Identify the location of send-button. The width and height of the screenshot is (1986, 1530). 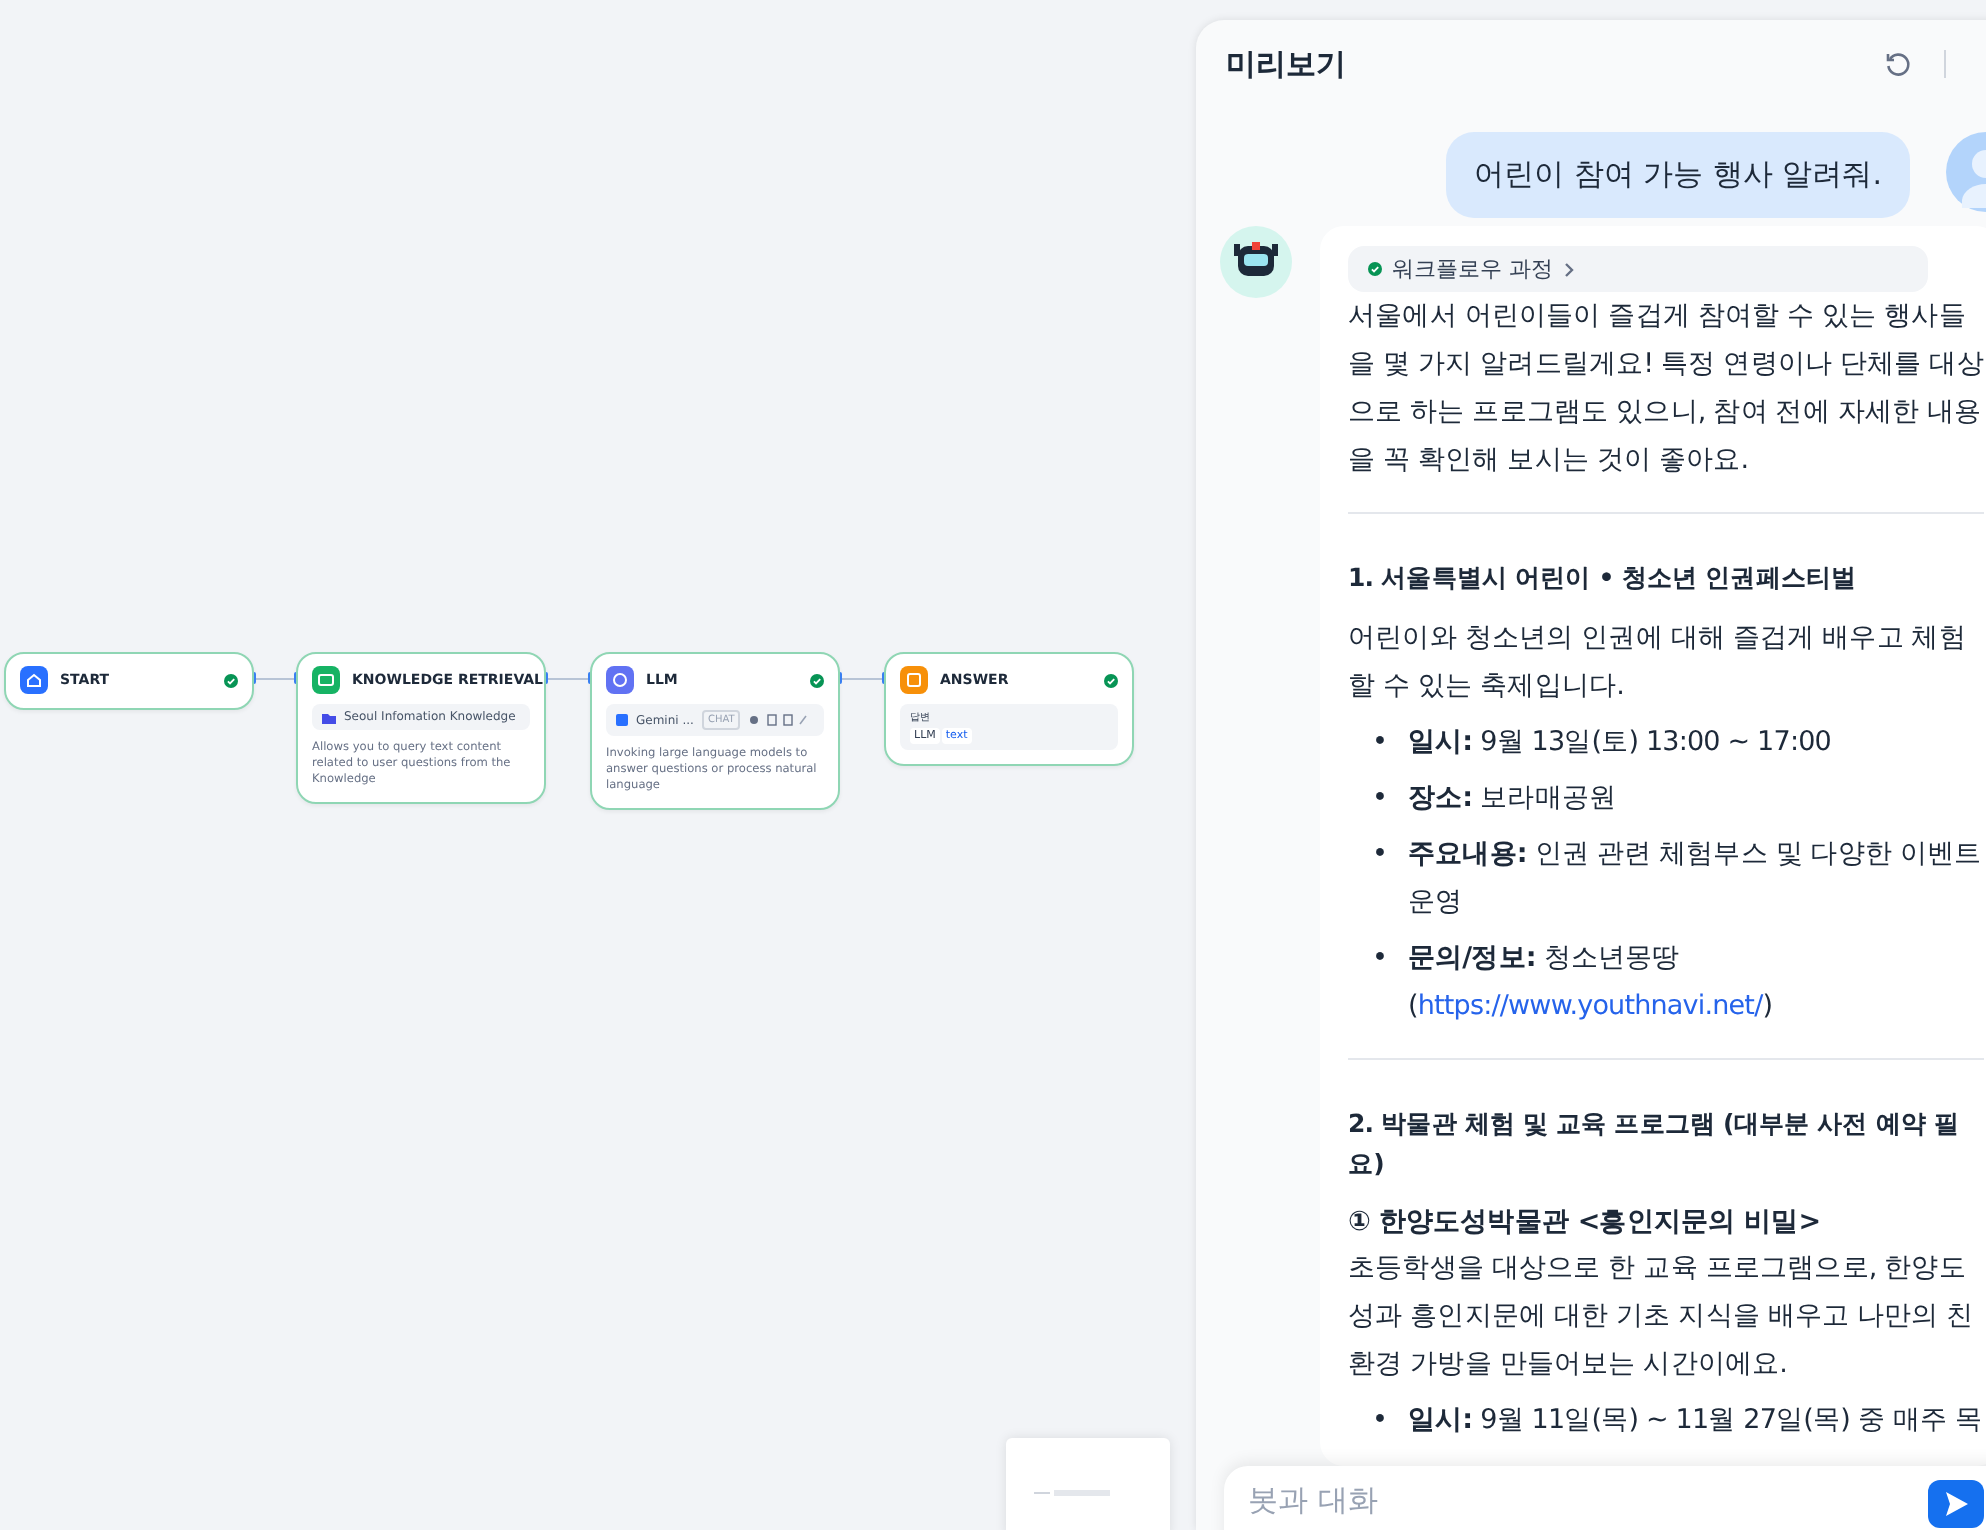
(1956, 1504).